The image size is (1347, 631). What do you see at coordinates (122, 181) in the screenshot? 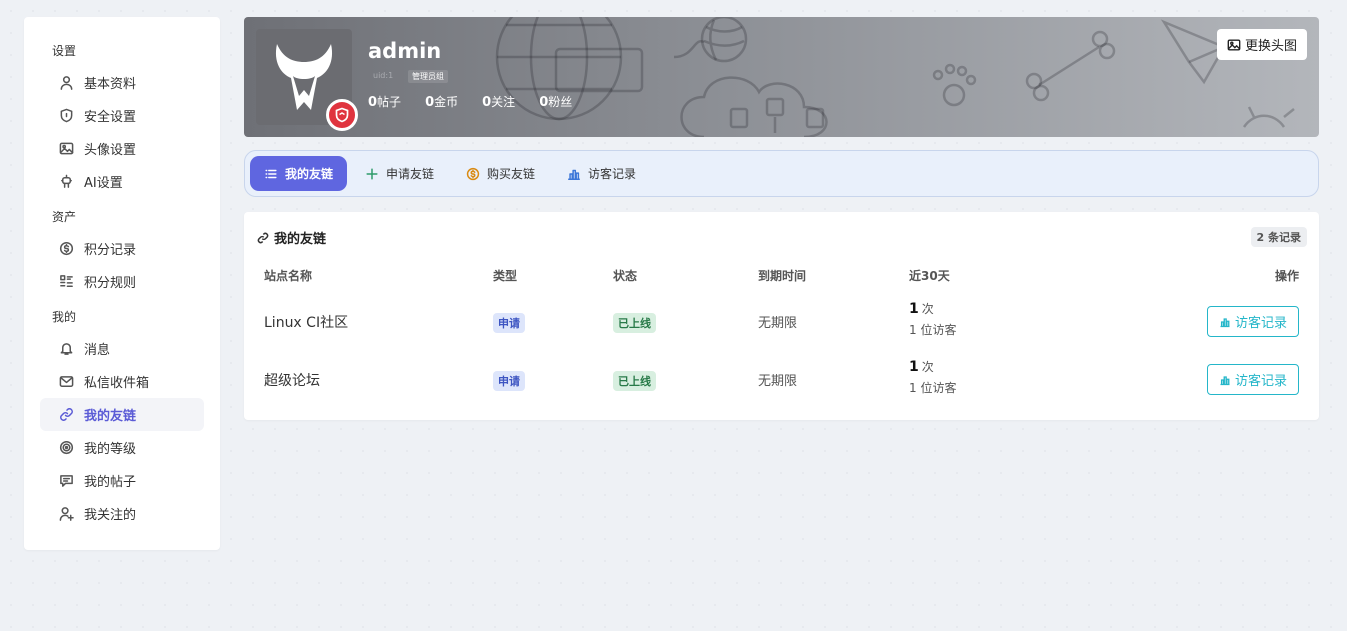
I see `sidebar-item-ai: AI设置` at bounding box center [122, 181].